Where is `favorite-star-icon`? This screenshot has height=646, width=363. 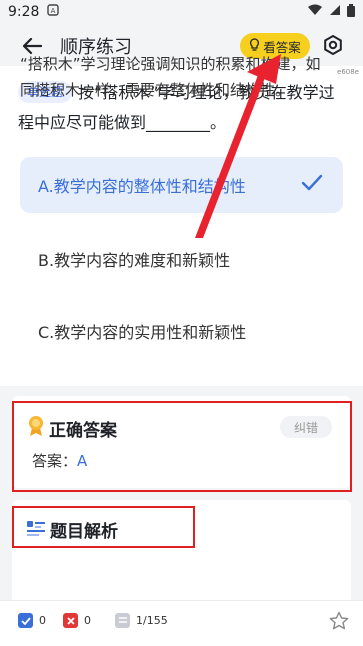
favorite-star-icon is located at coordinates (339, 623).